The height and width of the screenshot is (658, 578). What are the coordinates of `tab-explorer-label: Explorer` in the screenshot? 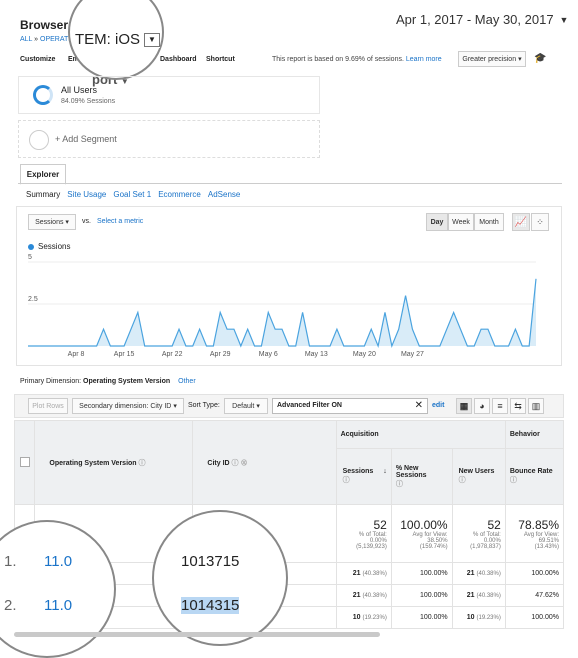 It's located at (43, 174).